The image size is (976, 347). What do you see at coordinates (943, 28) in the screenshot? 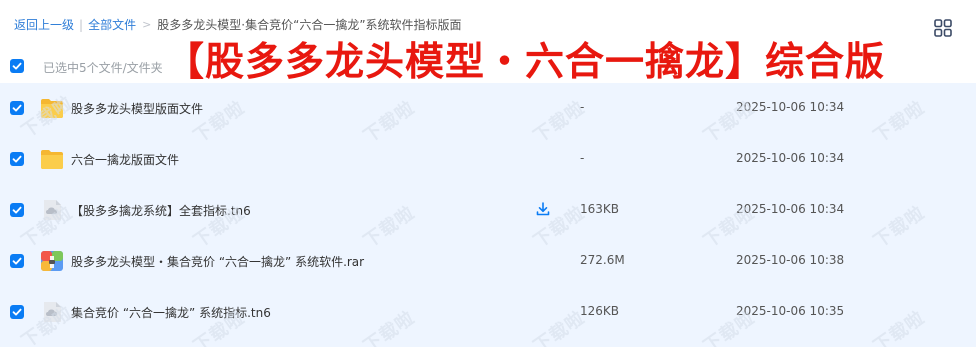
I see `grid-view-icon` at bounding box center [943, 28].